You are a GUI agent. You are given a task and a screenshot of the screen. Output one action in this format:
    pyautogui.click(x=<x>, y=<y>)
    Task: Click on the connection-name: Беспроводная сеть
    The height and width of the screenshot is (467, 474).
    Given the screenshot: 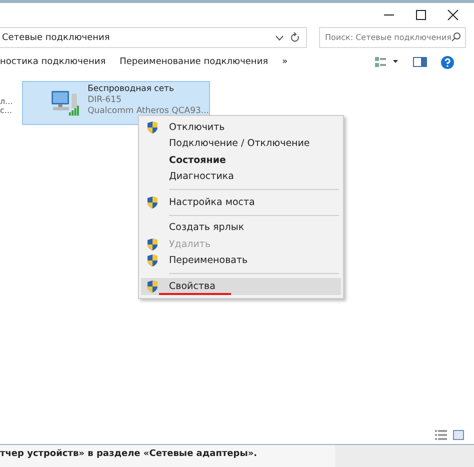 What is the action you would take?
    pyautogui.click(x=132, y=89)
    